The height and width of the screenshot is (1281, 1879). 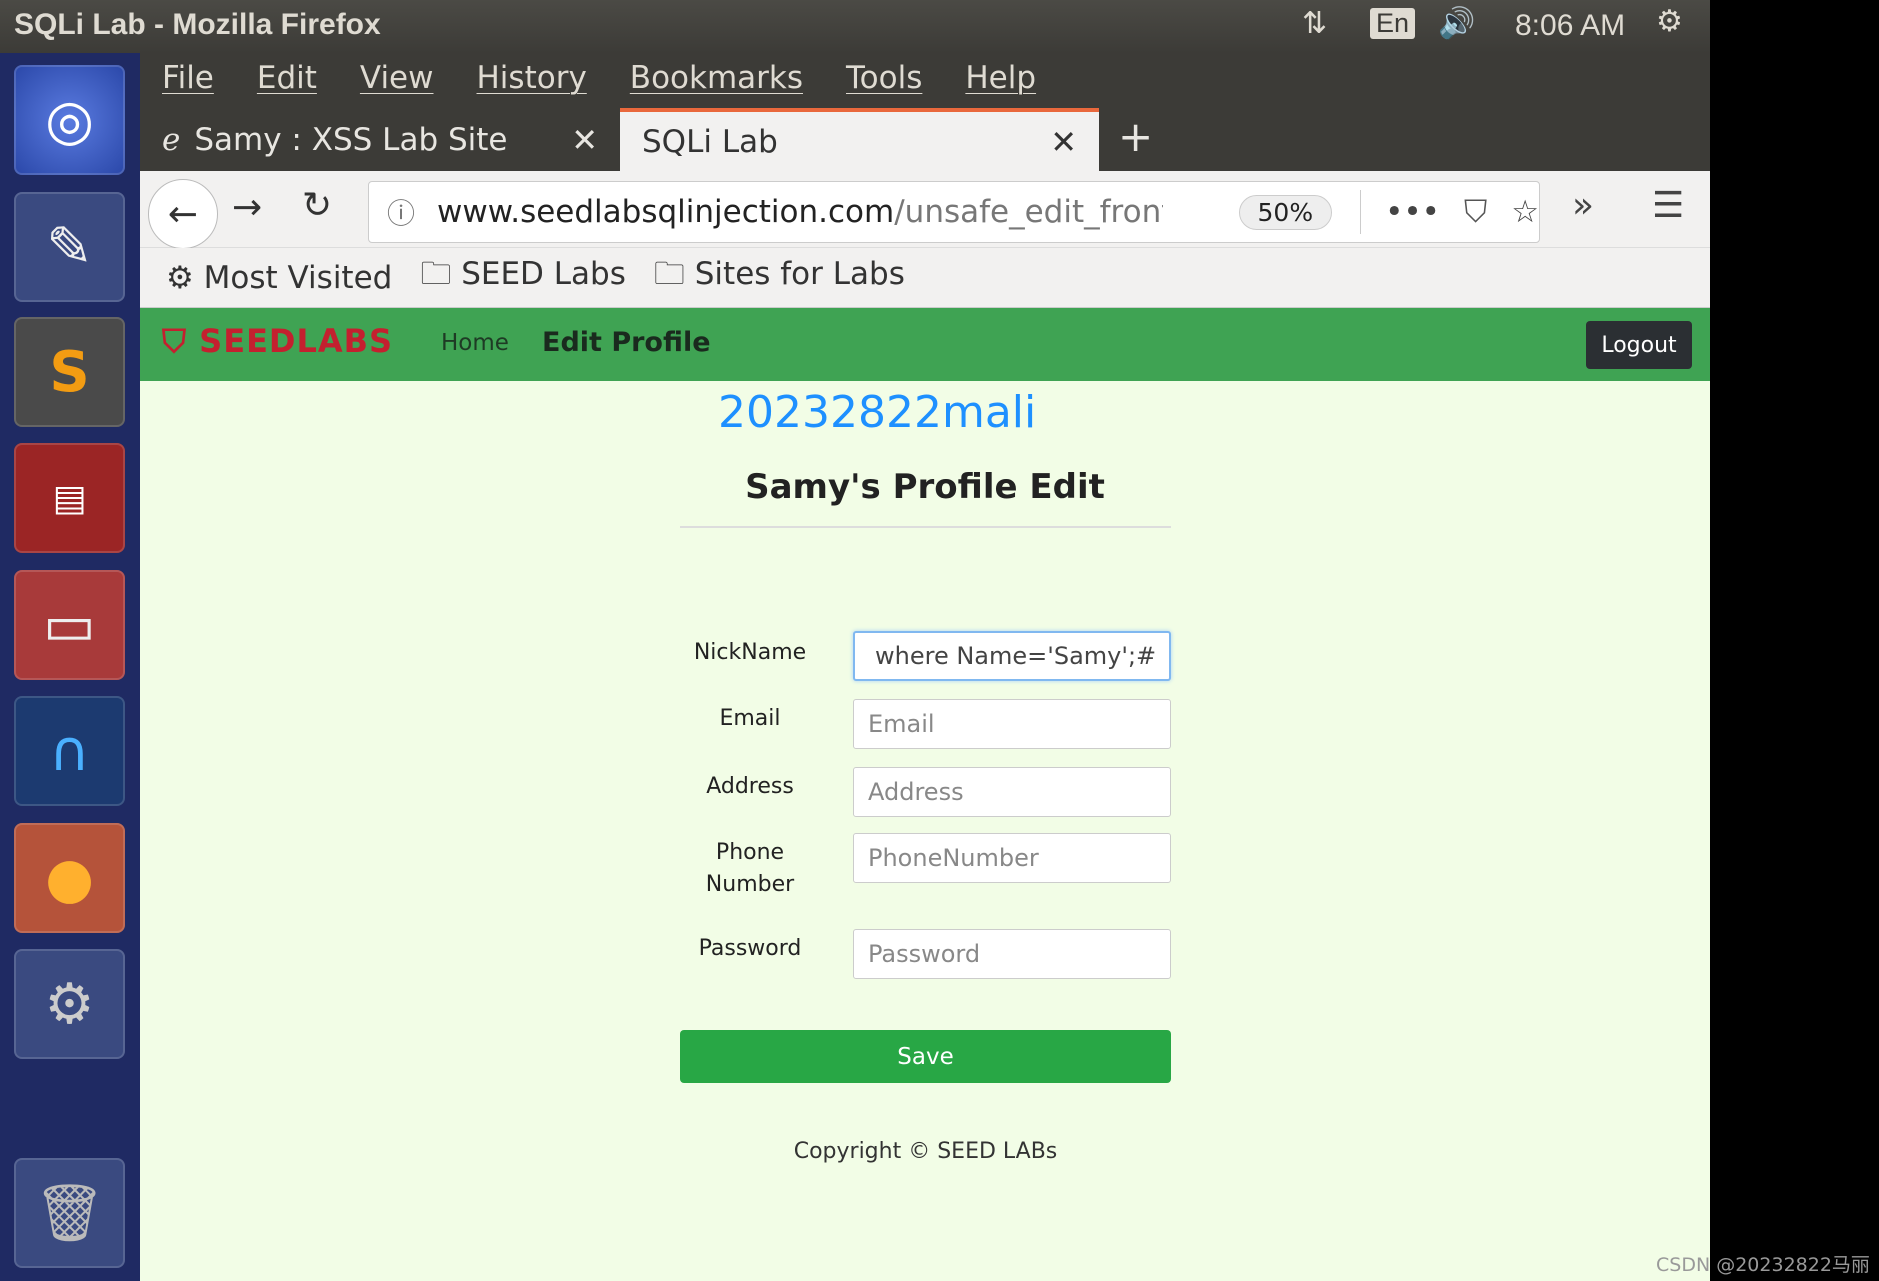 I want to click on unity-launcher: ◎ ✎ S ▤ ▭ ∩ ● ⚙ 🗑, so click(x=70, y=667).